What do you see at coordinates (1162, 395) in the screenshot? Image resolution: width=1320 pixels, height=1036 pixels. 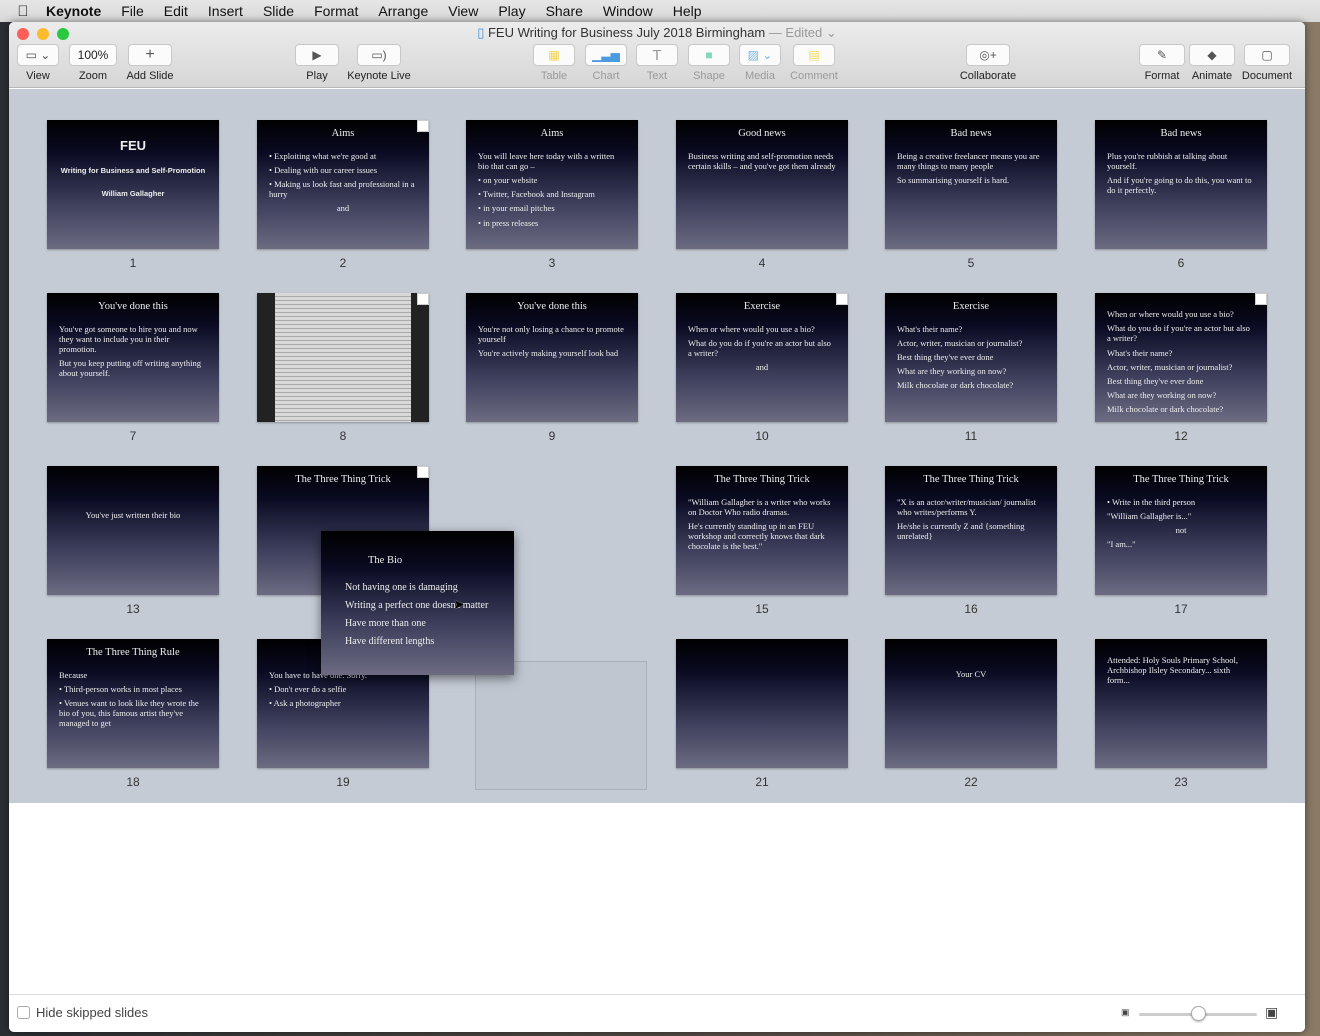 I see `slide-text: What are they working on now?` at bounding box center [1162, 395].